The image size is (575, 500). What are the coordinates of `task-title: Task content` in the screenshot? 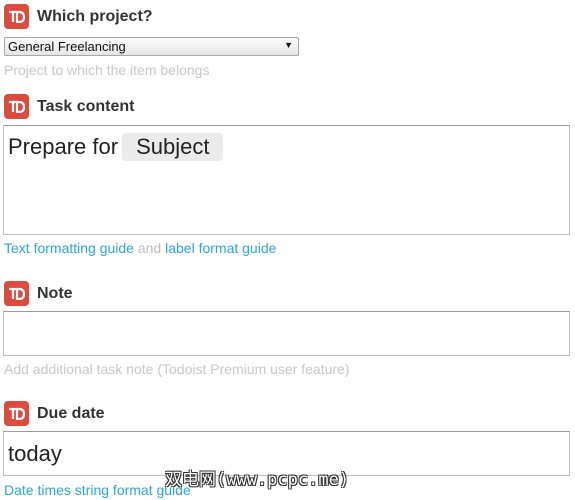 It's located at (86, 106).